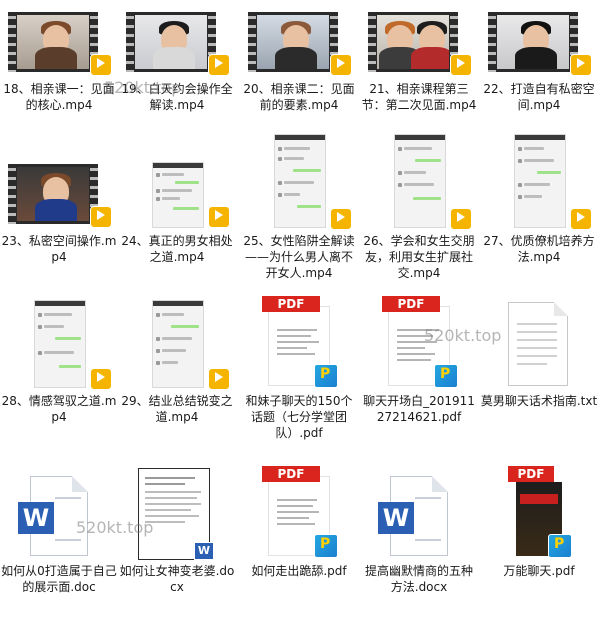  I want to click on file-item-25: 25、女性陷阱全解读——为什么男人离不开女人.mp4, so click(299, 205).